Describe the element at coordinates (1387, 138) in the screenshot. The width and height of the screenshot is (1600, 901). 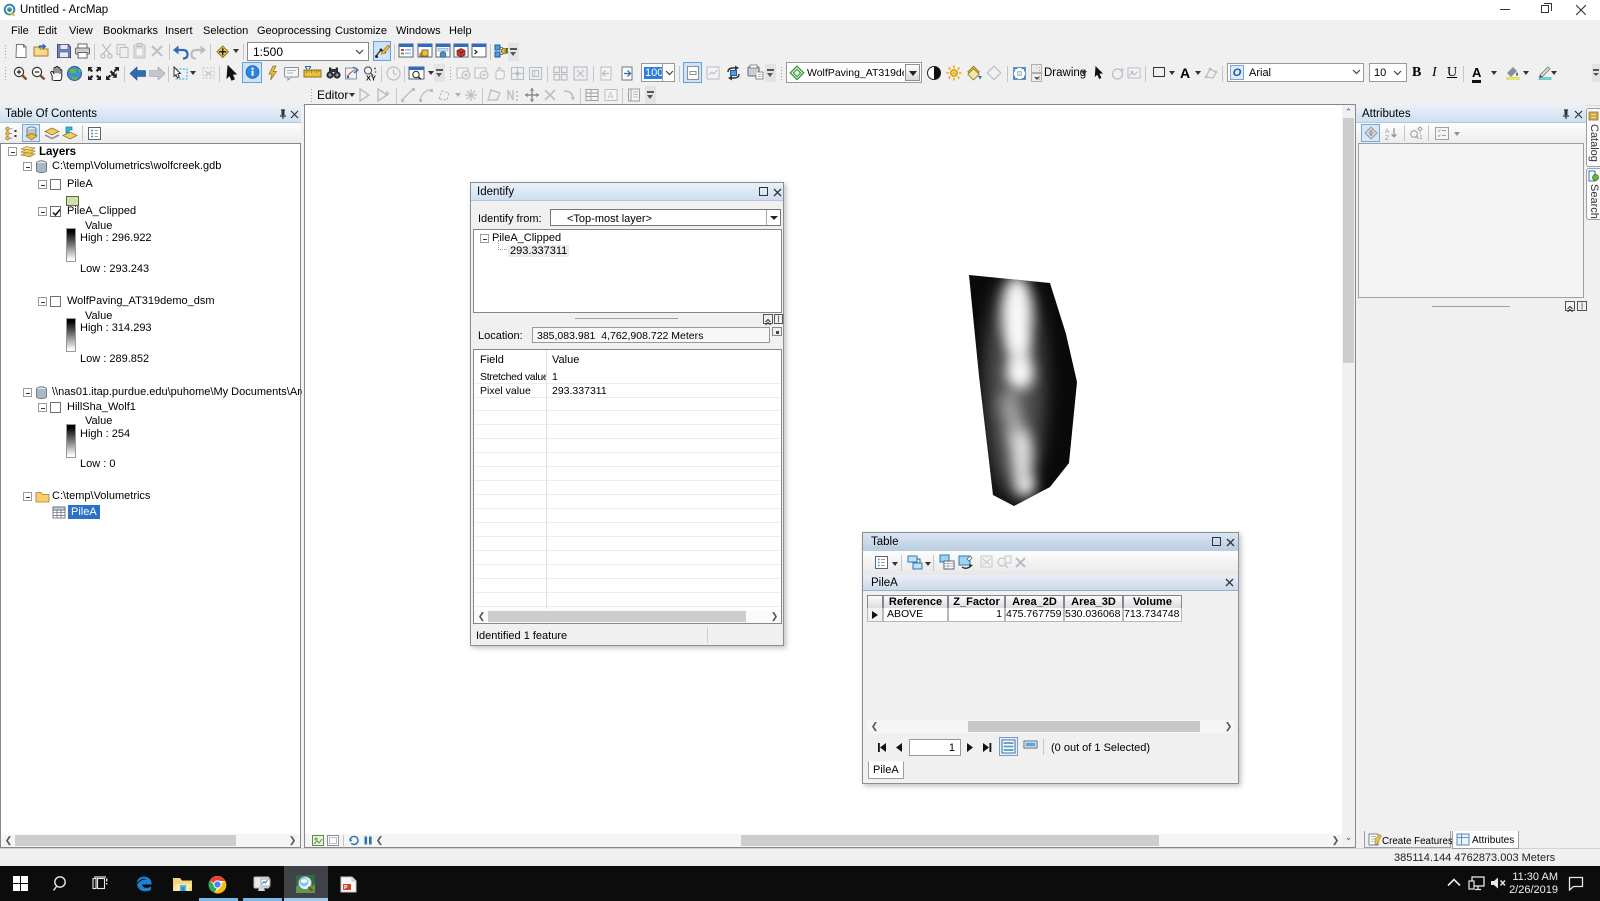
I see `svg-text: Z` at that location.